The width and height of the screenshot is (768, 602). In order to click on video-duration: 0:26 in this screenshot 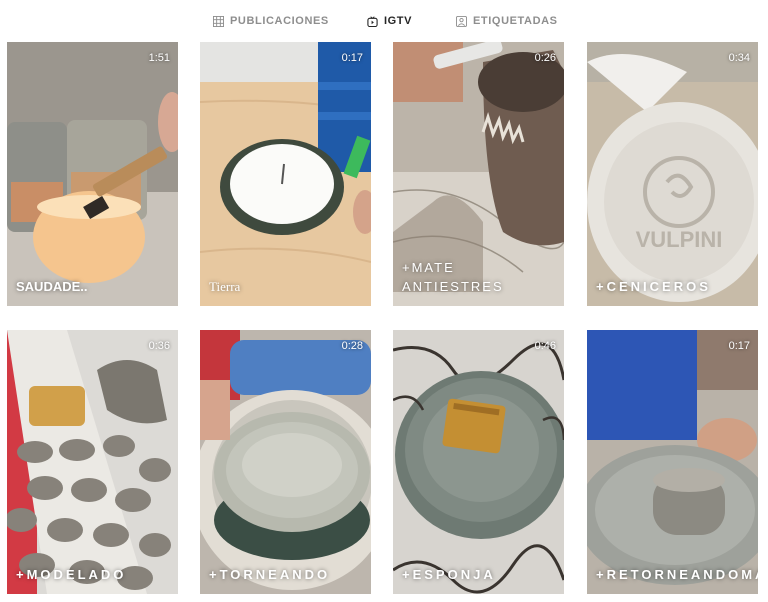, I will do `click(545, 58)`.